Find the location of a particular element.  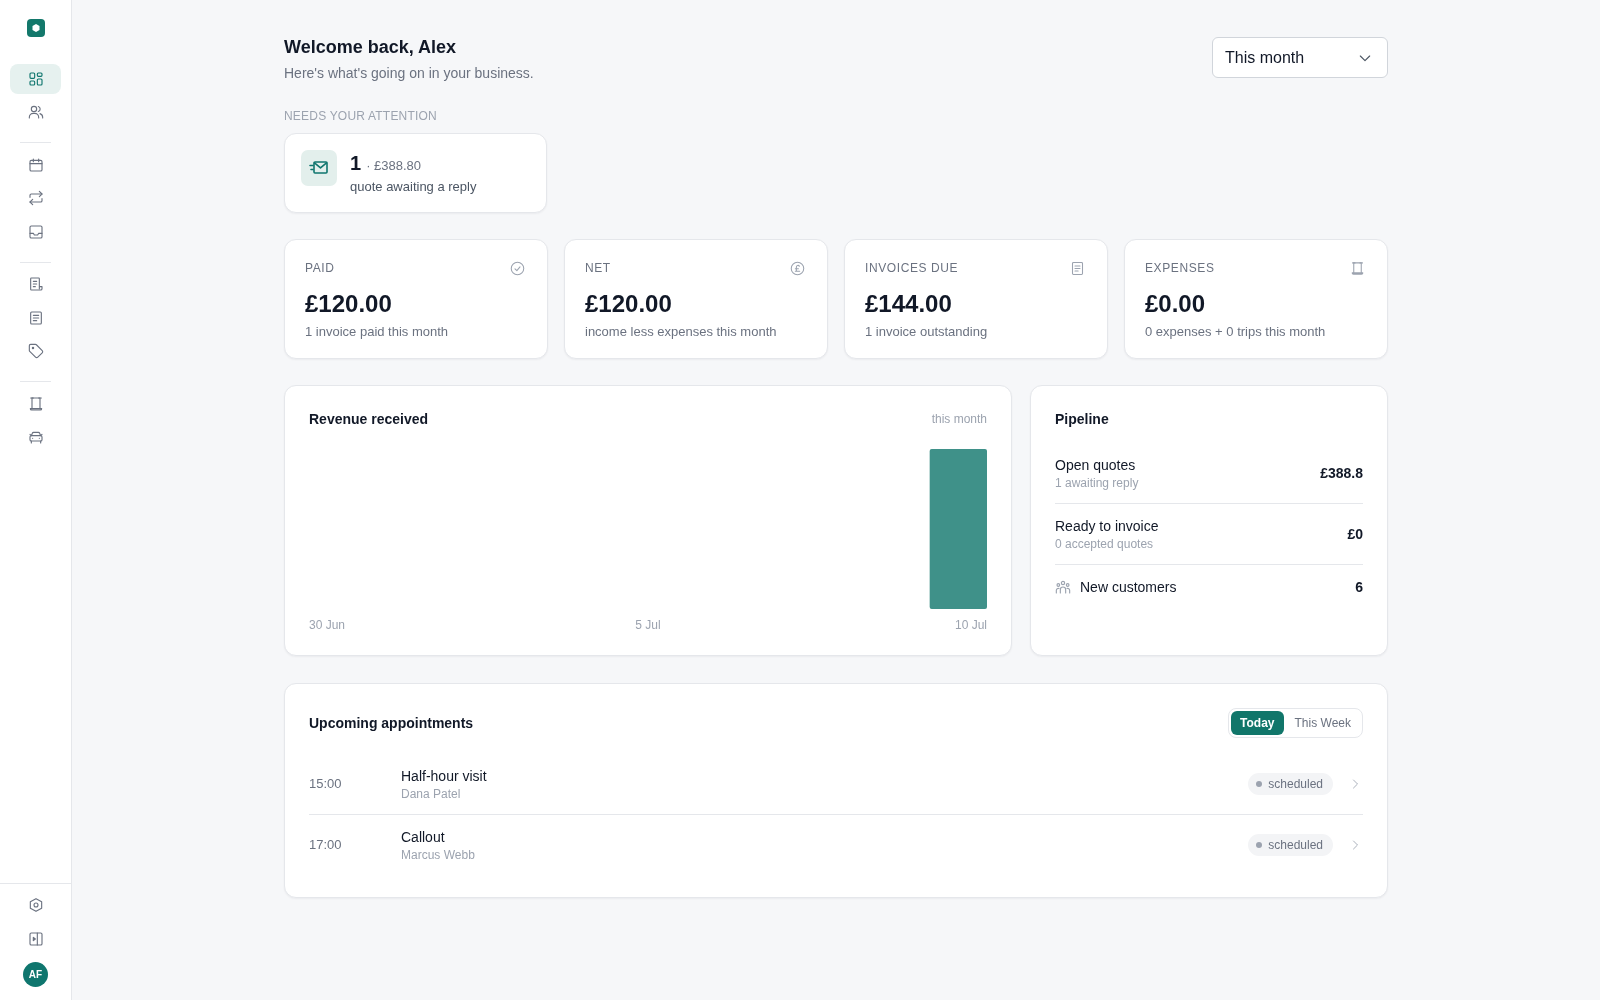

pipeline-note: 0 accepted quotes is located at coordinates (1104, 544).